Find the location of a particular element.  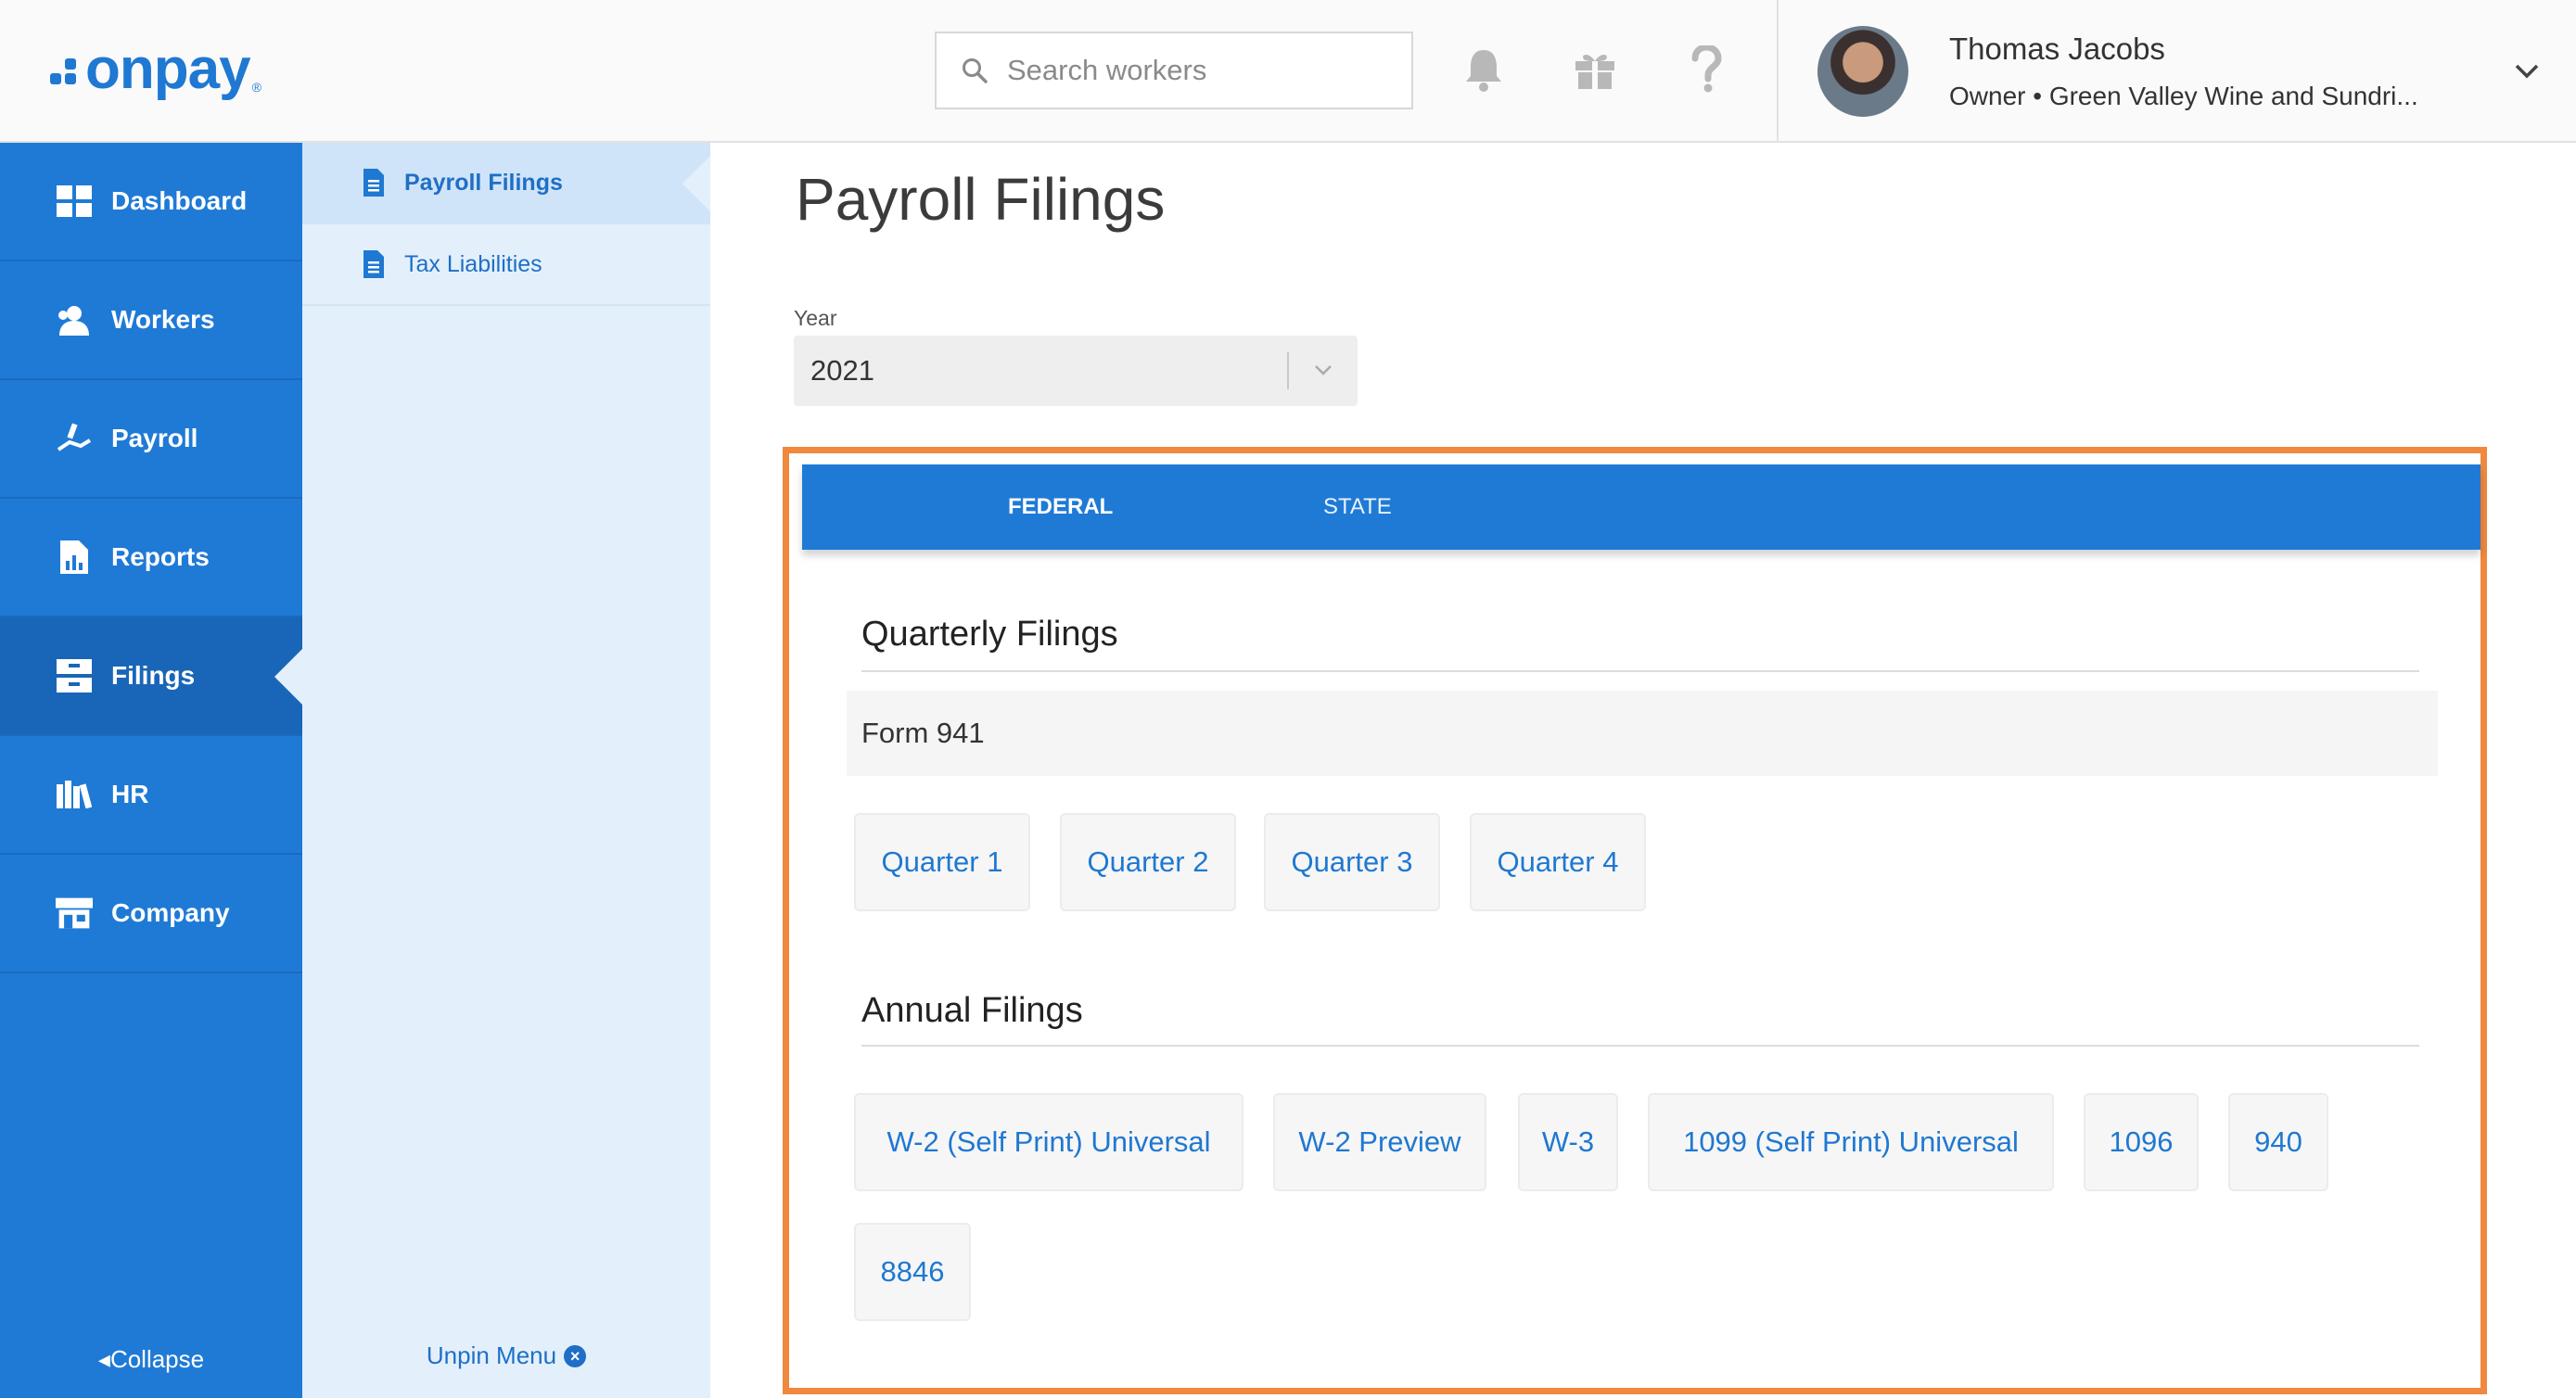

notifications-button is located at coordinates (1484, 69).